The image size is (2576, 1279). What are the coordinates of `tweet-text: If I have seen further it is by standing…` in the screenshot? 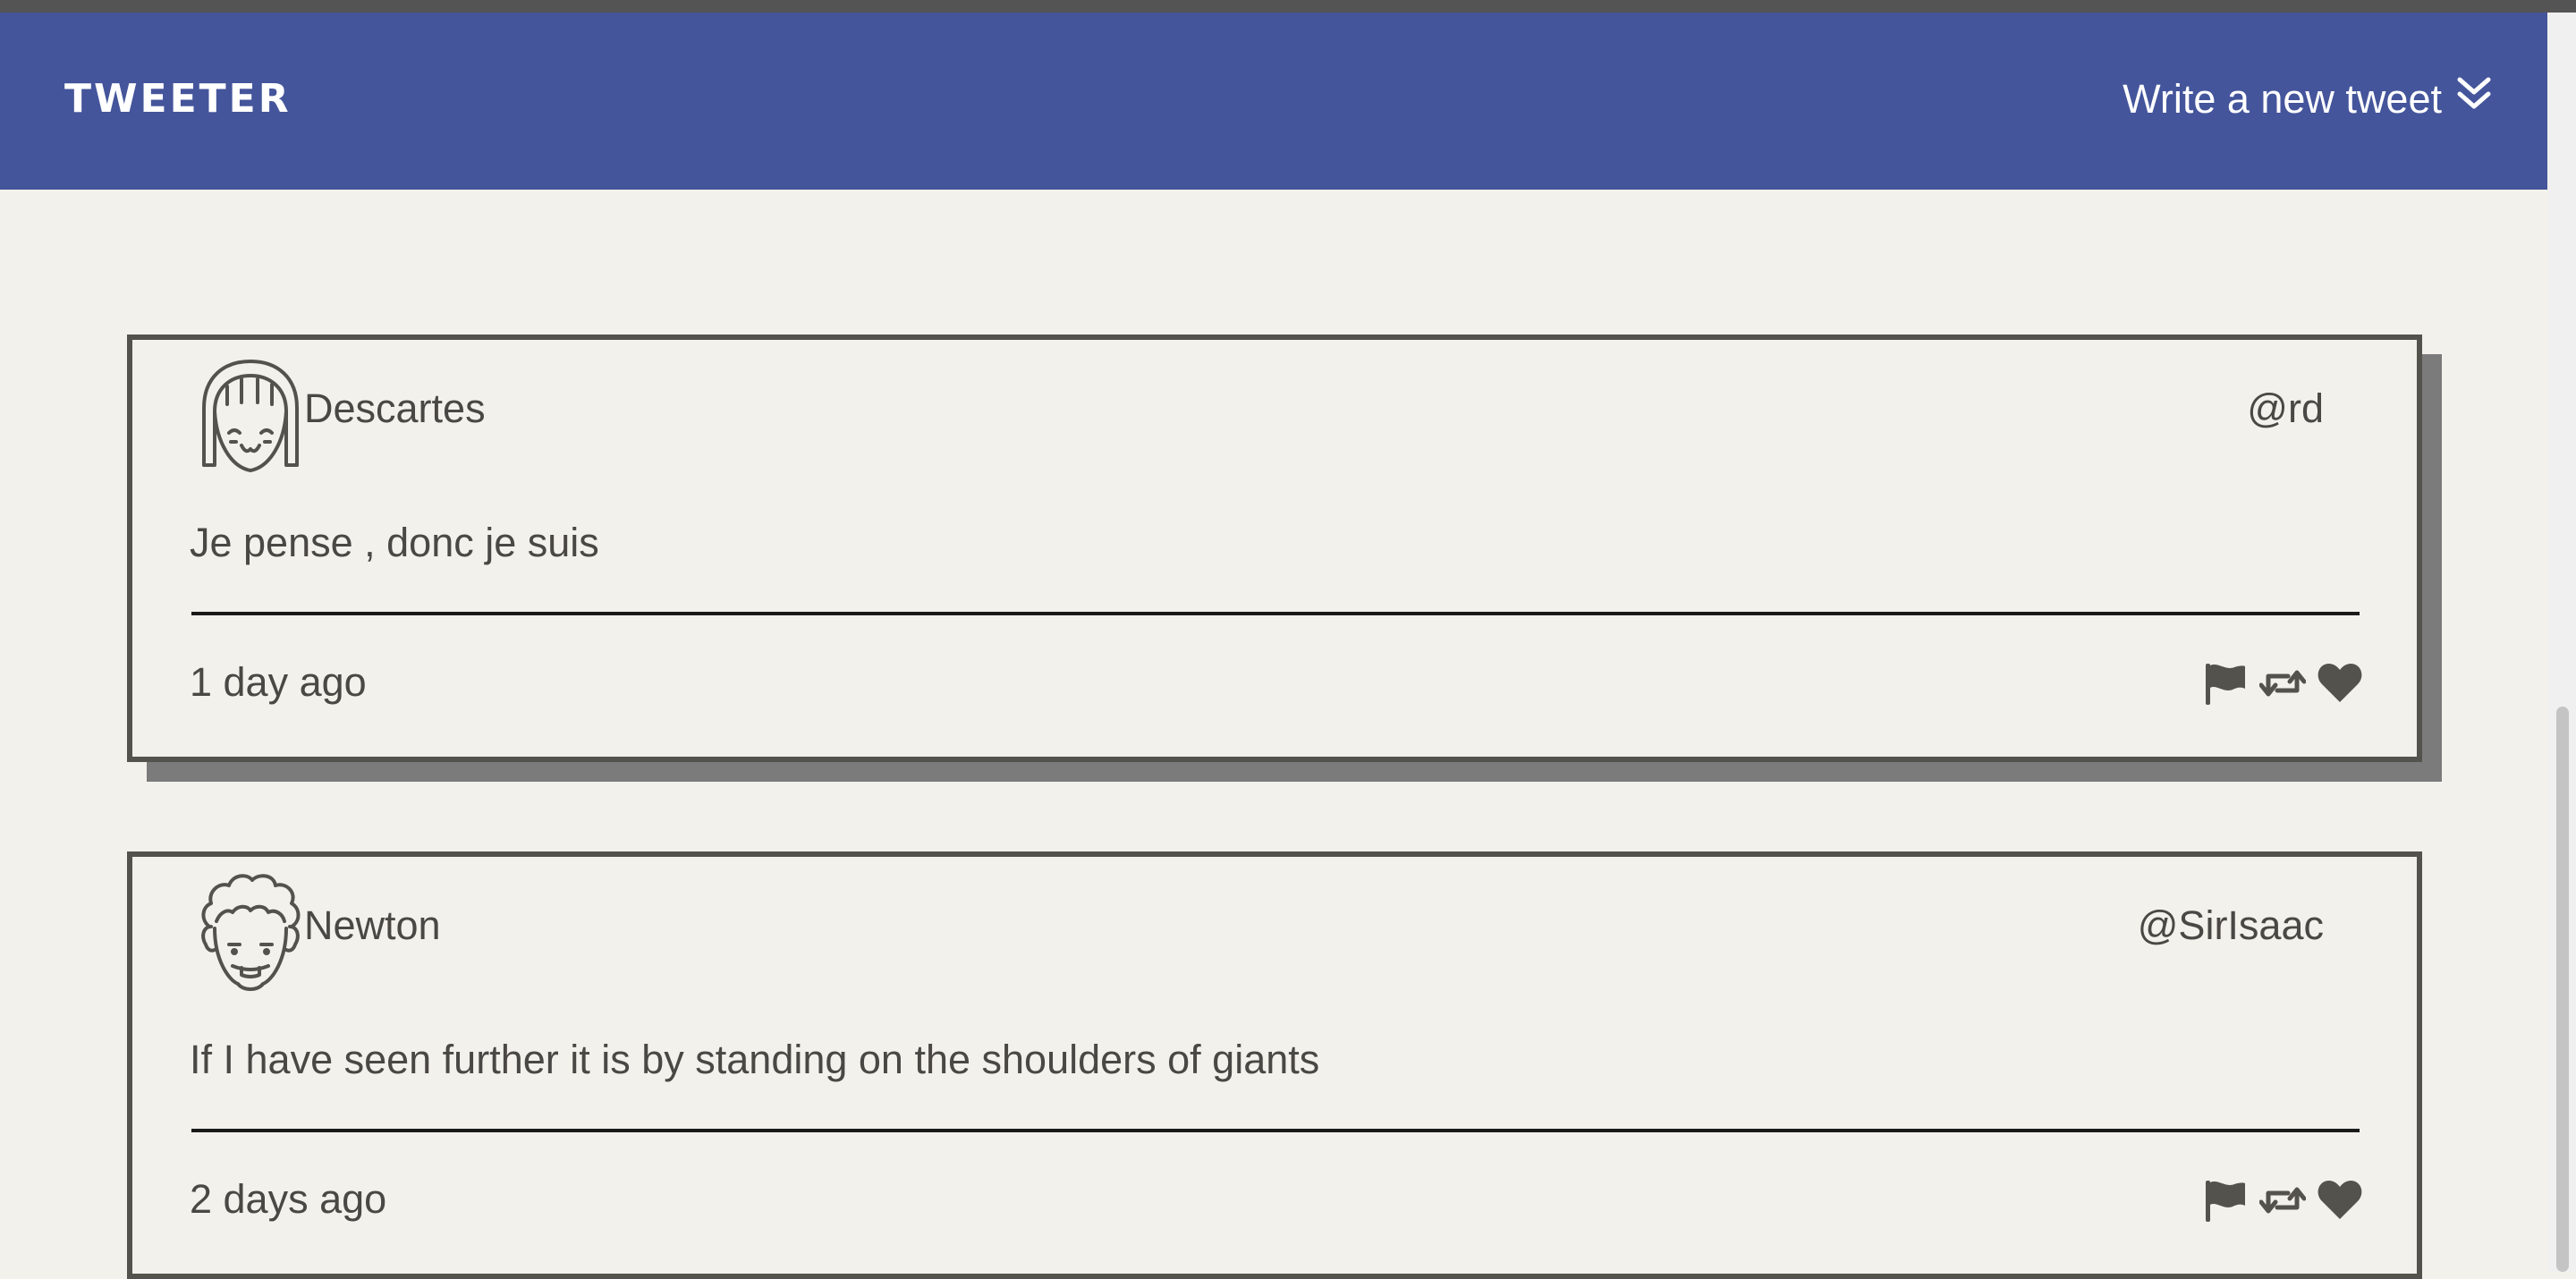 It's located at (755, 1059).